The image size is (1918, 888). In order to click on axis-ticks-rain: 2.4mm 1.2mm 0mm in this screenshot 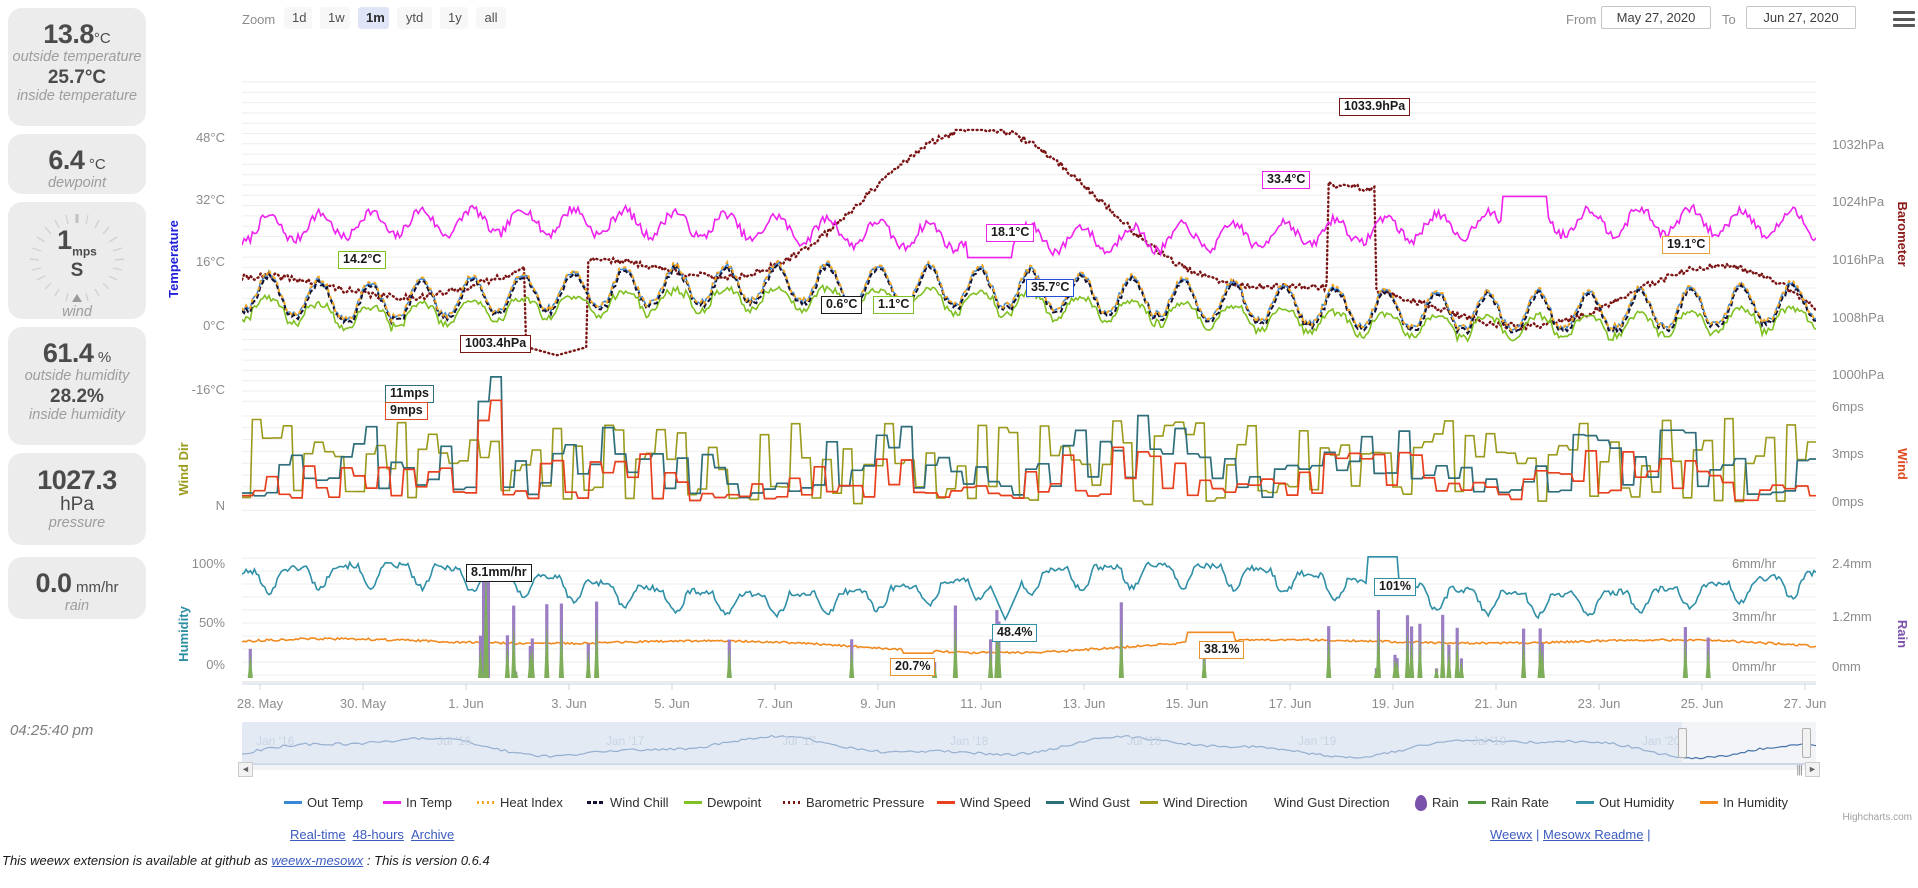, I will do `click(1852, 615)`.